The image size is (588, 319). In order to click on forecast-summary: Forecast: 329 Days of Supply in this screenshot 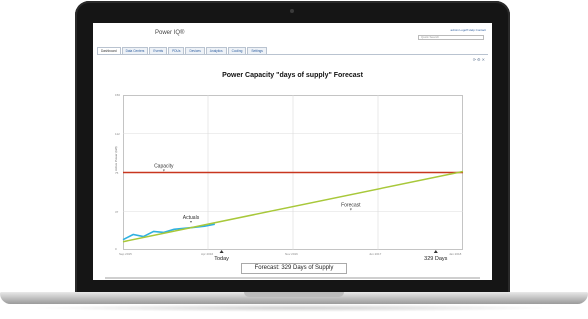, I will do `click(294, 268)`.